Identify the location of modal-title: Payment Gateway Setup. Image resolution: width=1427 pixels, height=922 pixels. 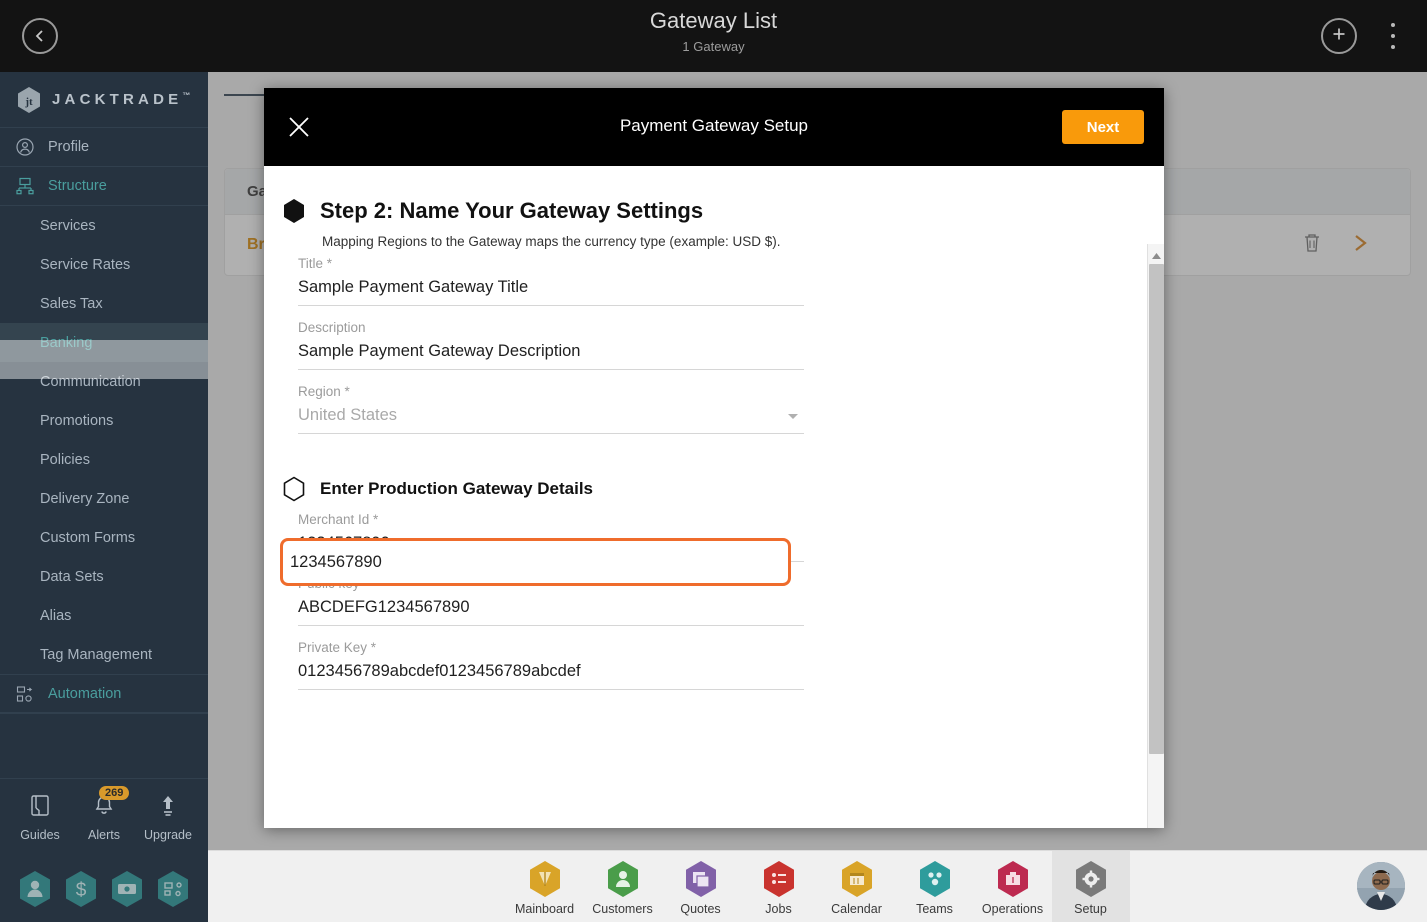
(714, 125).